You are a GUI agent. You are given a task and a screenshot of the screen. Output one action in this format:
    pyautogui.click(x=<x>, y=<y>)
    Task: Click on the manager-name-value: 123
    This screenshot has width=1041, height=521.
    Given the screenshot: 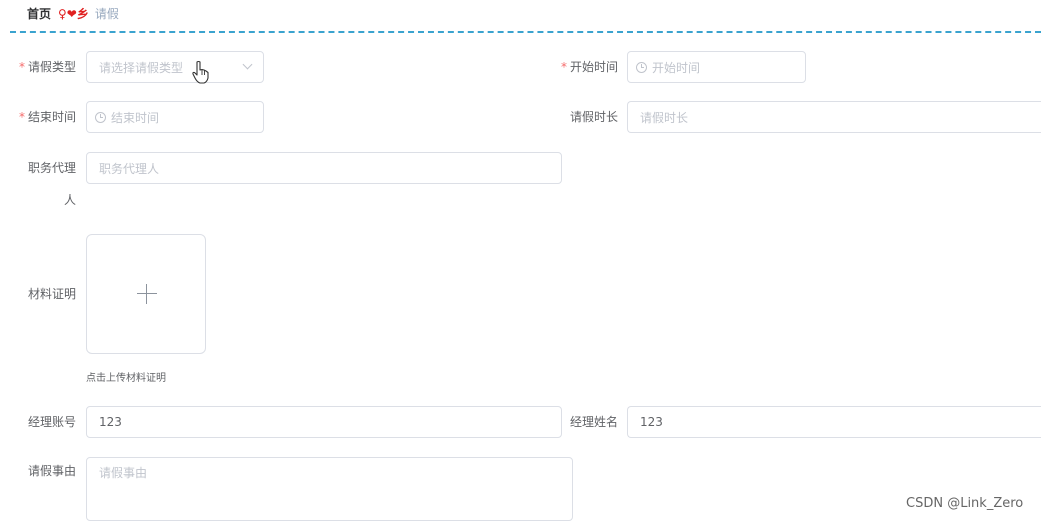 What is the action you would take?
    pyautogui.click(x=651, y=422)
    